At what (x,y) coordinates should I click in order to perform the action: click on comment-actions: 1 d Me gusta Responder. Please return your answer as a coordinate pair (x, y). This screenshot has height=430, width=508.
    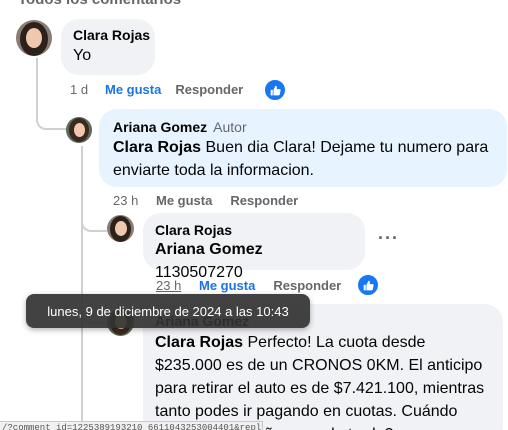
    Looking at the image, I should click on (156, 89).